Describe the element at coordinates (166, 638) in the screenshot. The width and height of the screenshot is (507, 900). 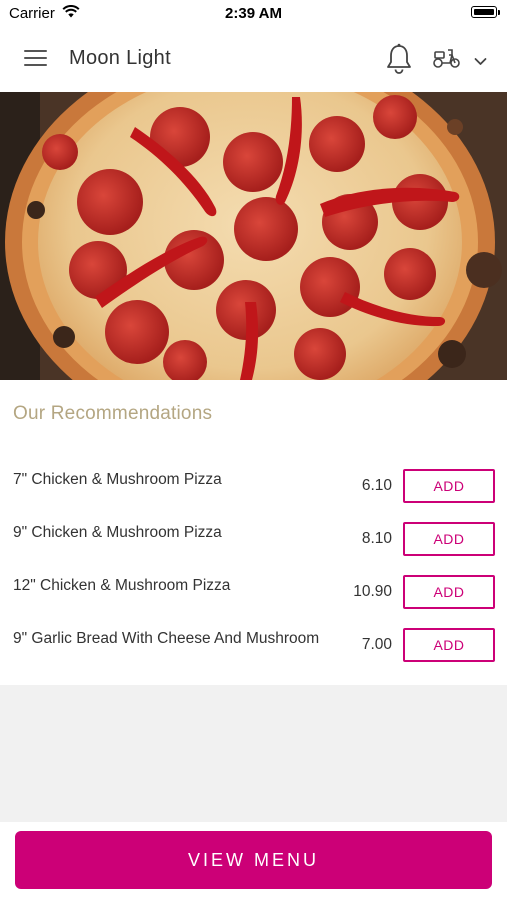
I see `item-name: 9" Garlic Bread With Cheese And Mushroom` at that location.